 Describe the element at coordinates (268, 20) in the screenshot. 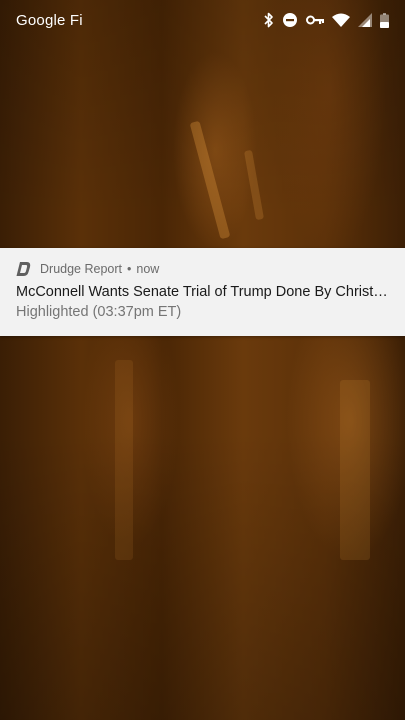

I see `bluetooth-icon` at that location.